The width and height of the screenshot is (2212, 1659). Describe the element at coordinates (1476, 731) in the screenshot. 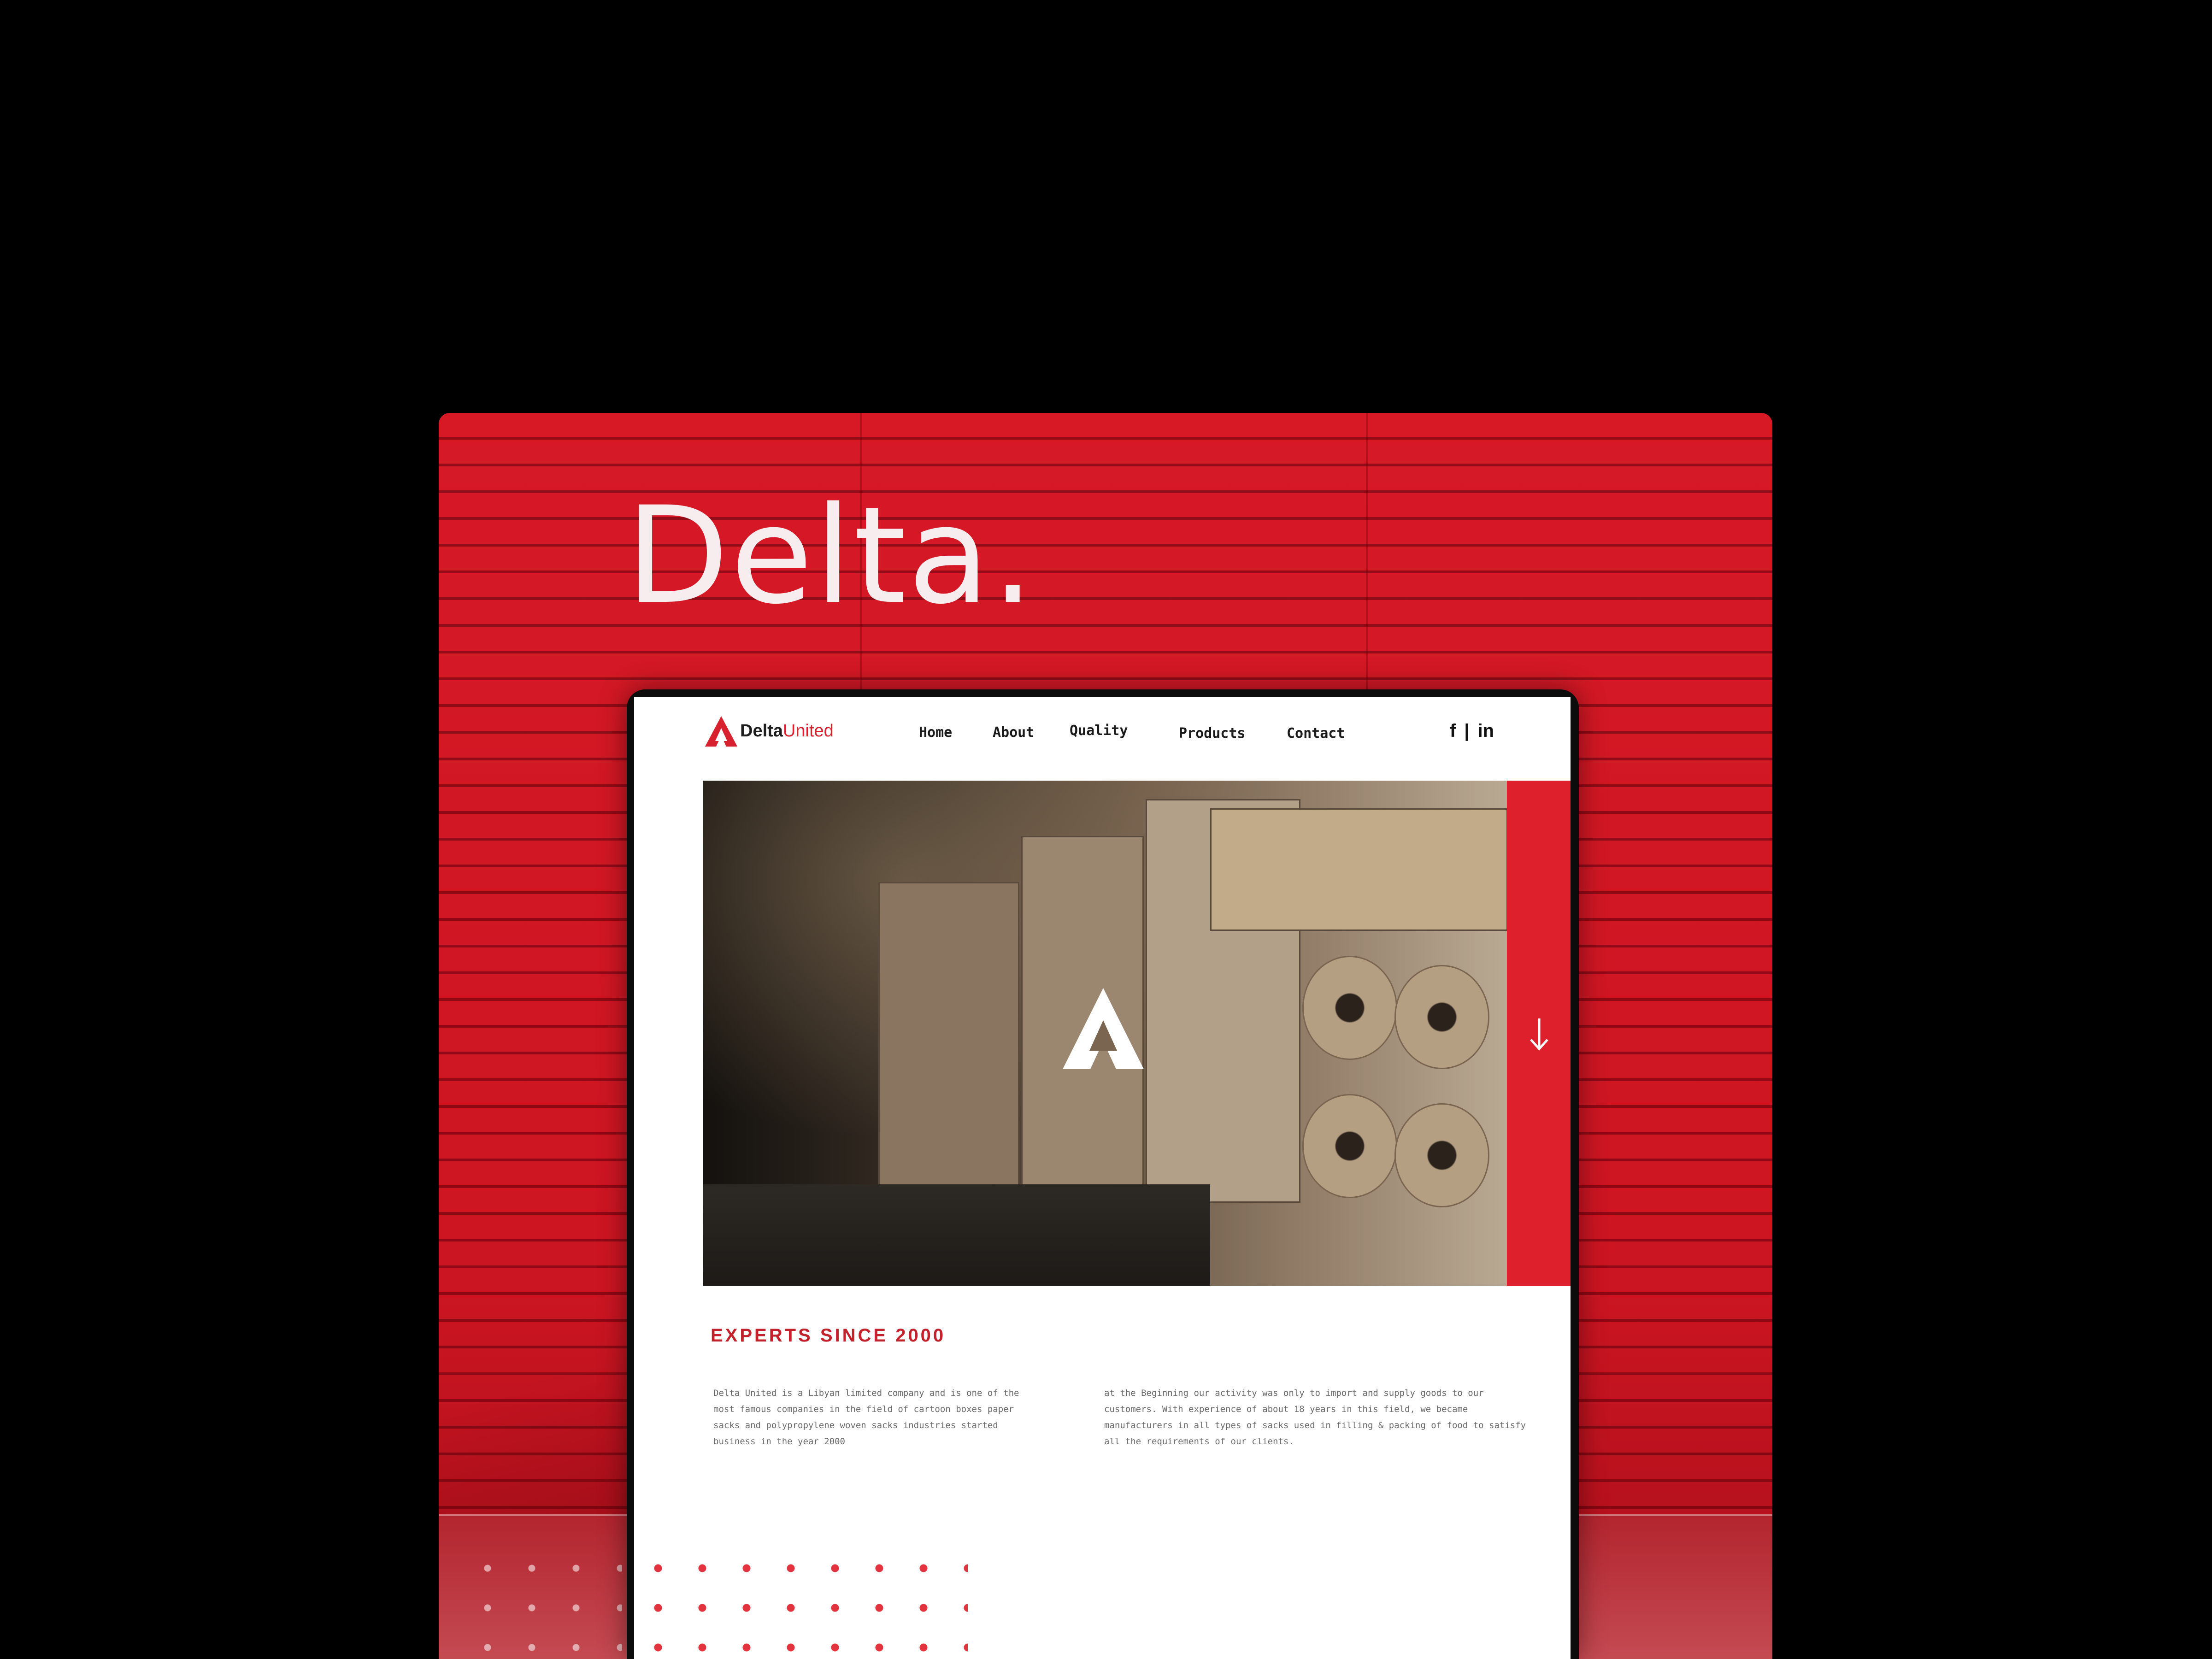

I see `social-links: f | in` at that location.